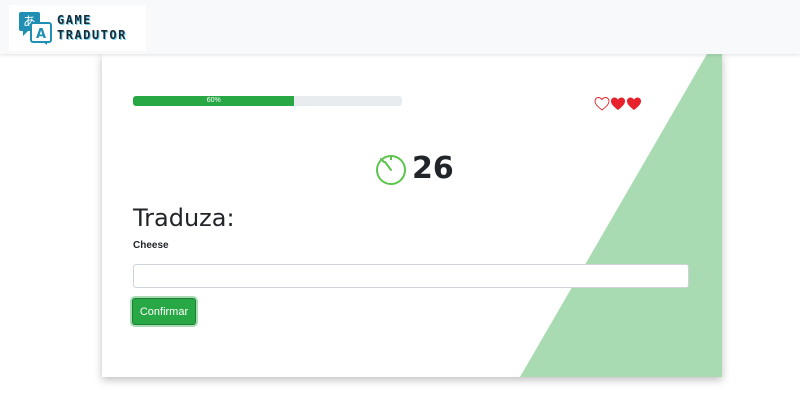 Image resolution: width=800 pixels, height=400 pixels. I want to click on word-to-translate: Cheese, so click(151, 245).